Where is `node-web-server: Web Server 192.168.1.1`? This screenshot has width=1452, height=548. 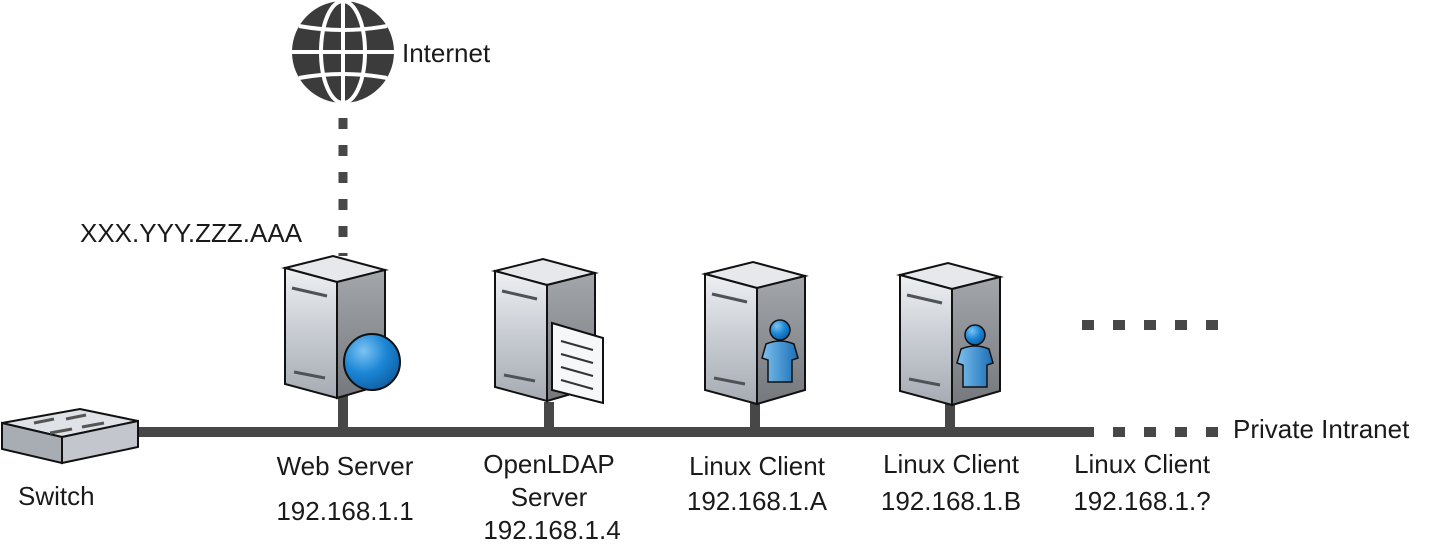 node-web-server: Web Server 192.168.1.1 is located at coordinates (345, 390).